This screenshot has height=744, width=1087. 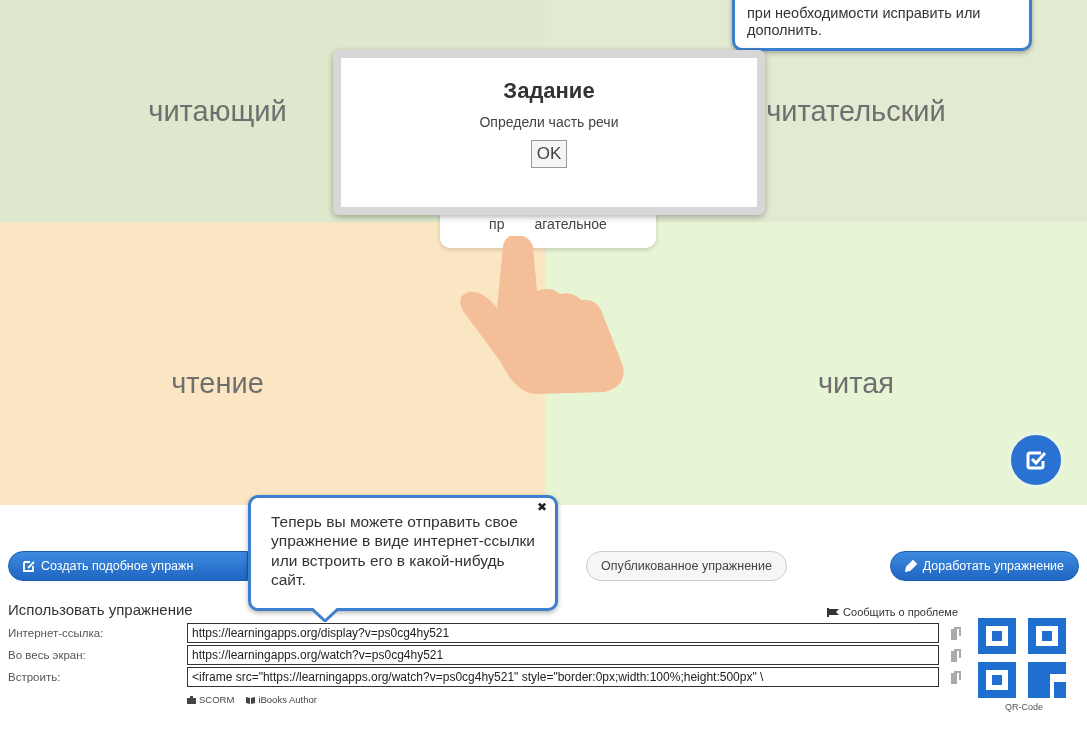 What do you see at coordinates (1036, 460) in the screenshot?
I see `check-square-icon` at bounding box center [1036, 460].